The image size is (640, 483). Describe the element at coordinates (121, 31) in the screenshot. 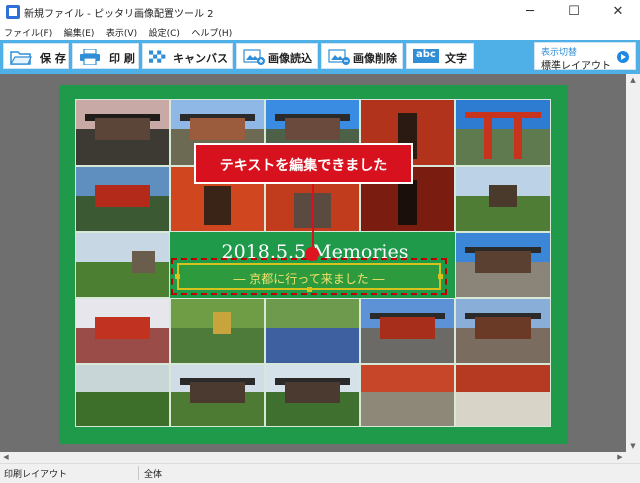

I see `menu-view: 表示(V)` at that location.